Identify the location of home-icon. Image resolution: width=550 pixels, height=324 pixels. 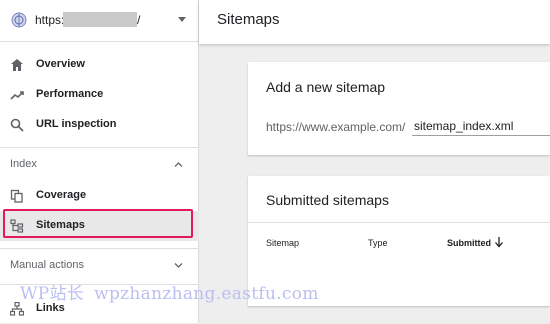
(17, 65).